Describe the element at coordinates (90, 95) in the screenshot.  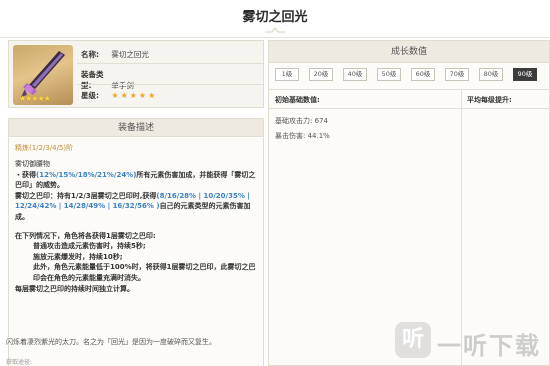
I see `weapon-rarity-label: 星级:` at that location.